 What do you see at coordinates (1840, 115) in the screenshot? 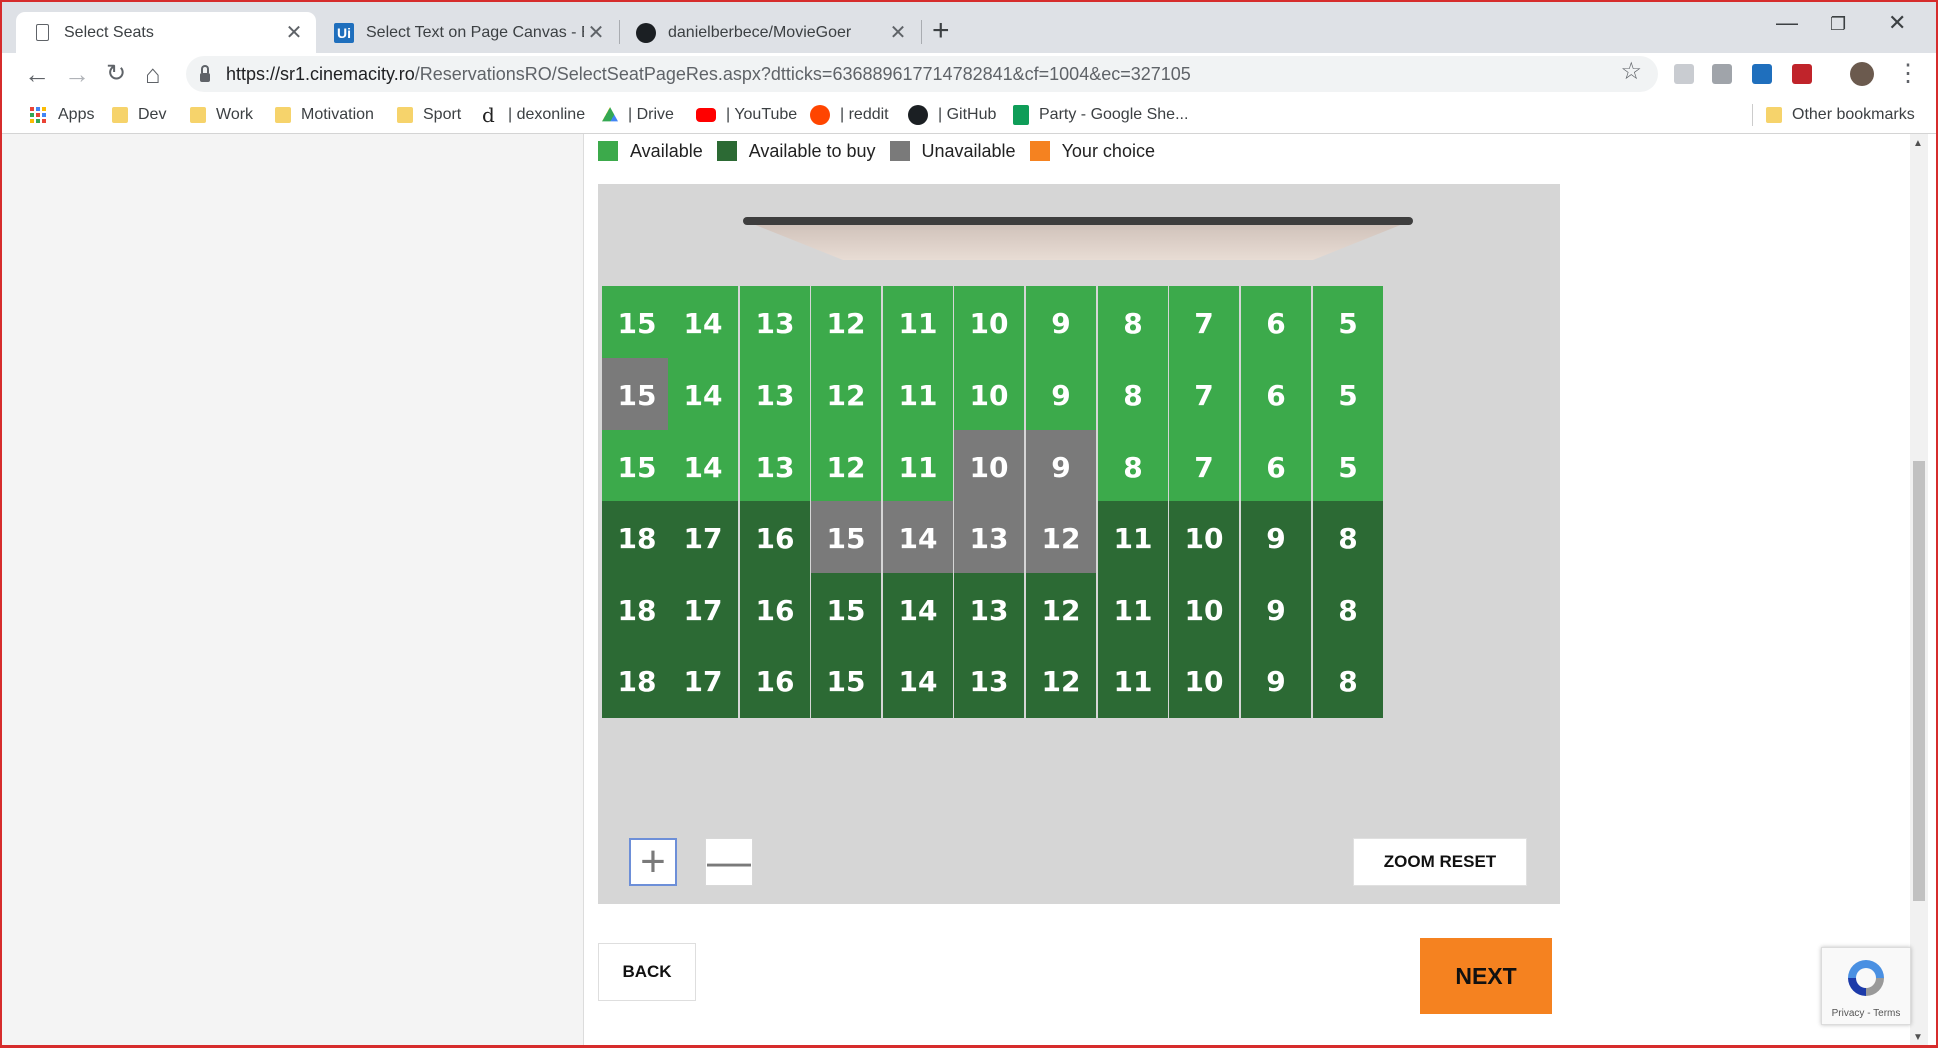
I see `bookmark-other: Other bookmarks` at bounding box center [1840, 115].